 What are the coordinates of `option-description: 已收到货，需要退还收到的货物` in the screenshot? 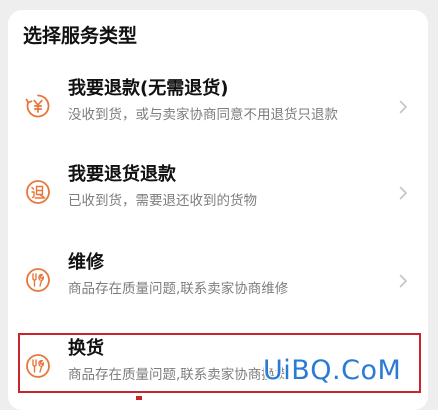 It's located at (162, 201).